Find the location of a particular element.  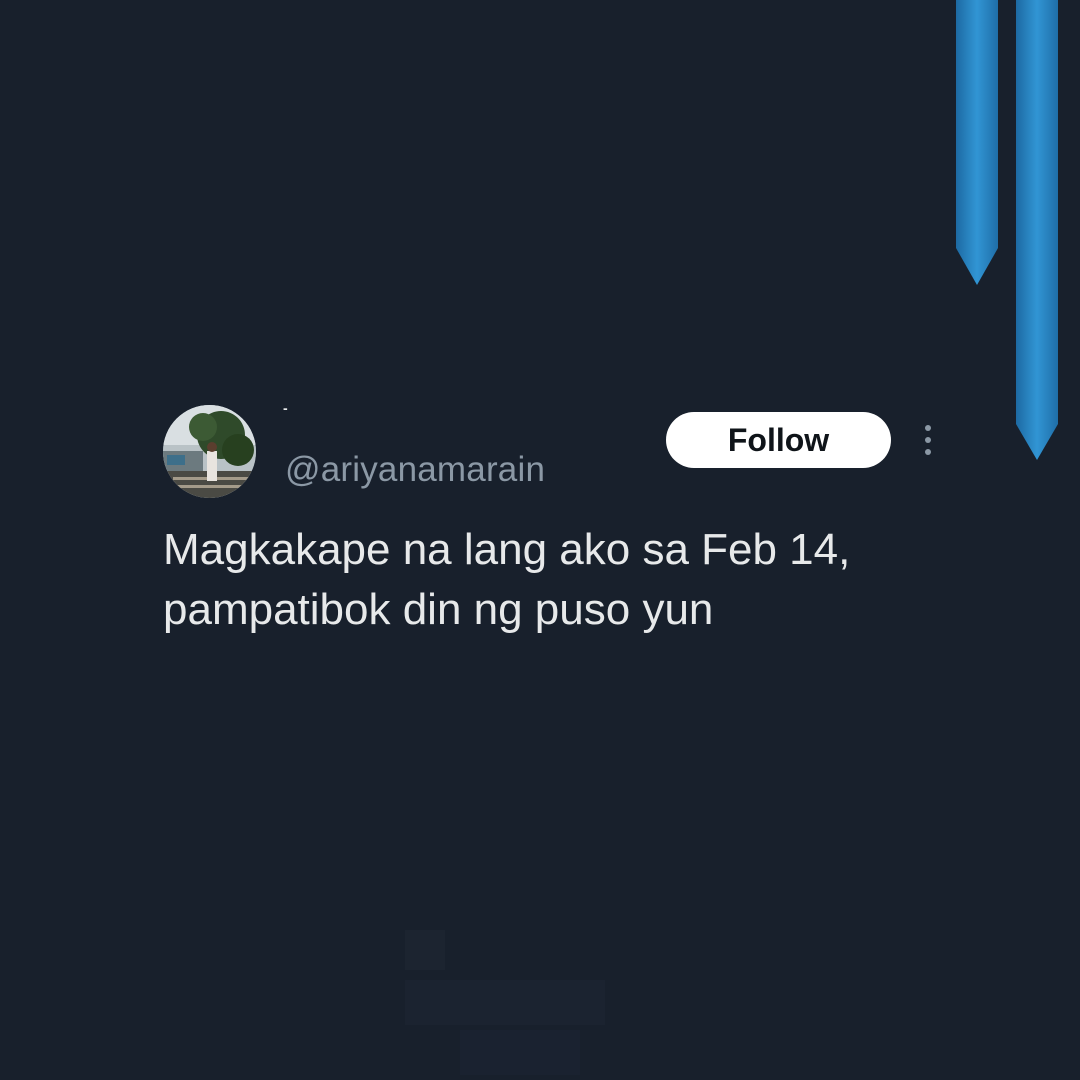

ribbon-decoration-right is located at coordinates (1037, 230).